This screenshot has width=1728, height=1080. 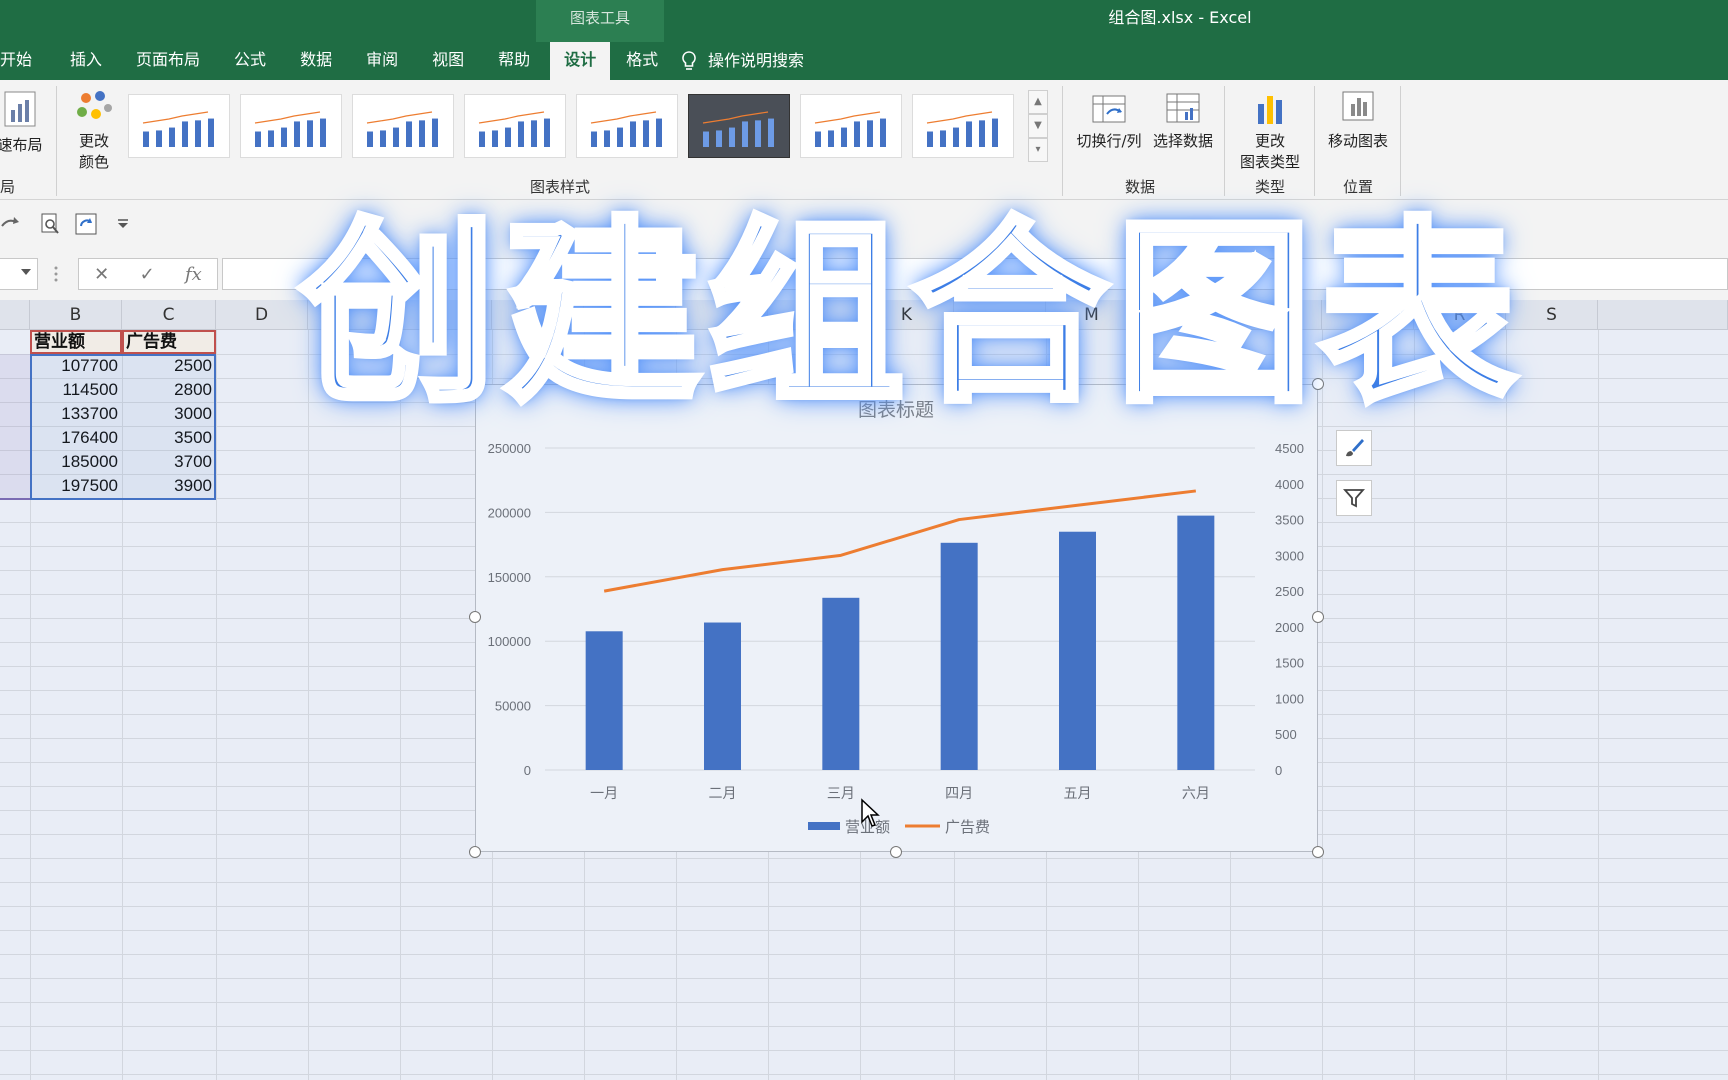 What do you see at coordinates (250, 61) in the screenshot?
I see `tab-formulas: 公式` at bounding box center [250, 61].